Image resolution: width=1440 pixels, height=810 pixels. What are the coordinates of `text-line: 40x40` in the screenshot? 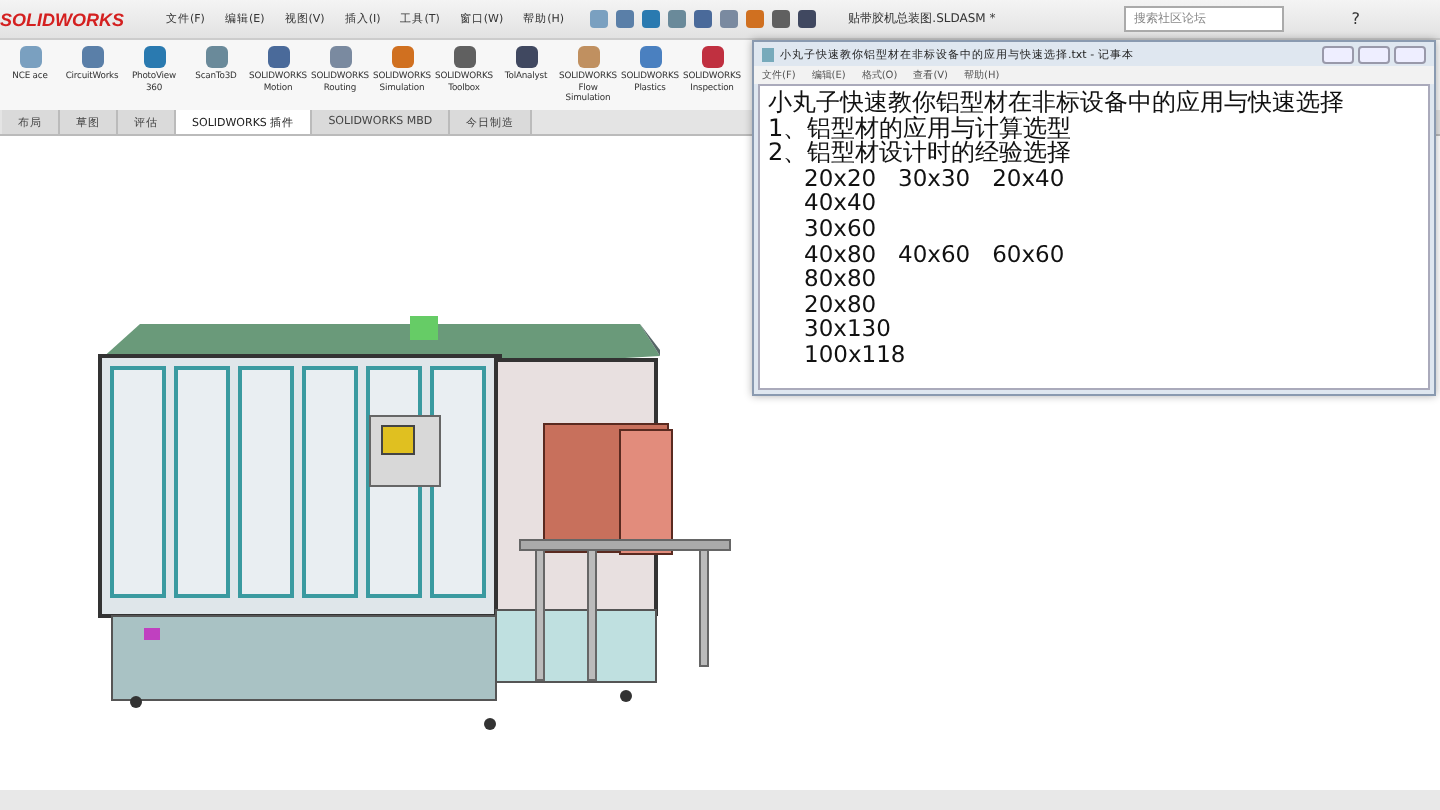 It's located at (840, 203).